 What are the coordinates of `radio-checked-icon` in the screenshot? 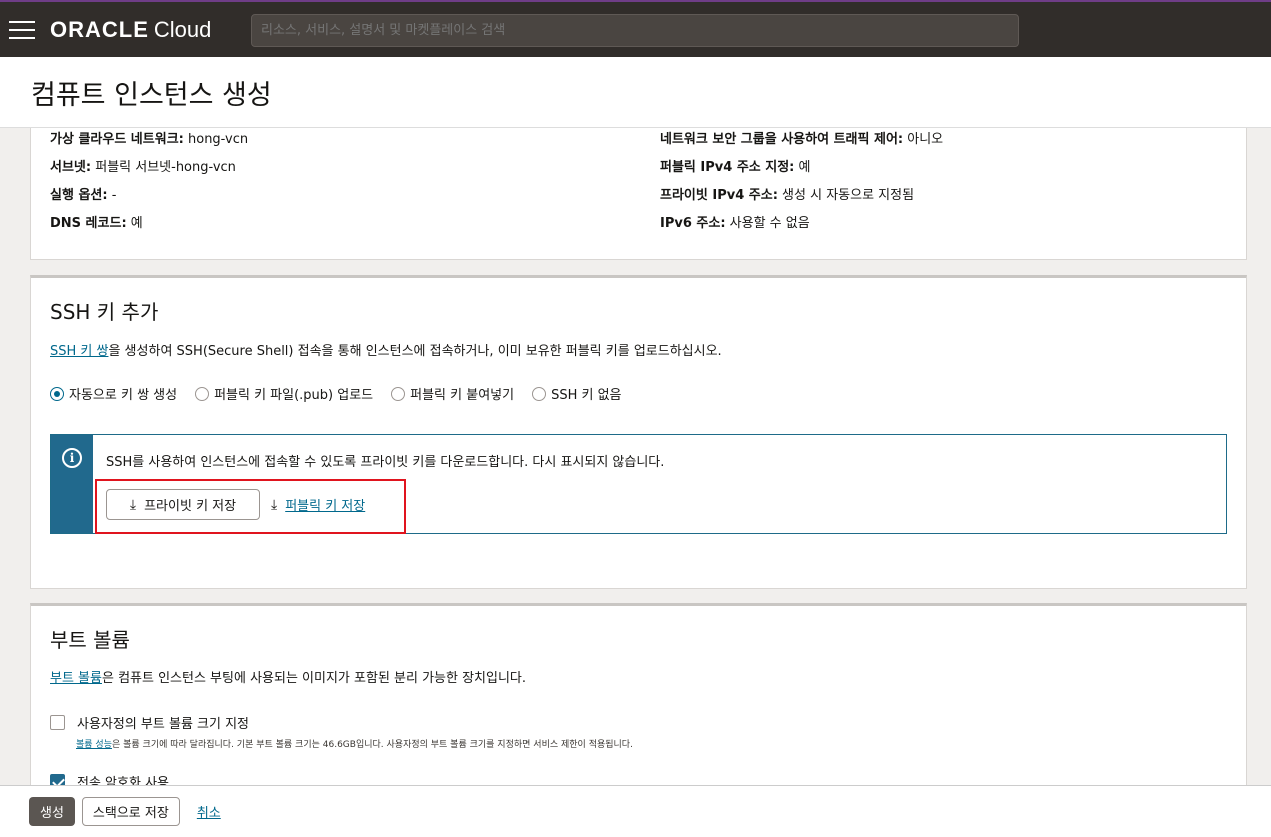 It's located at (57, 393).